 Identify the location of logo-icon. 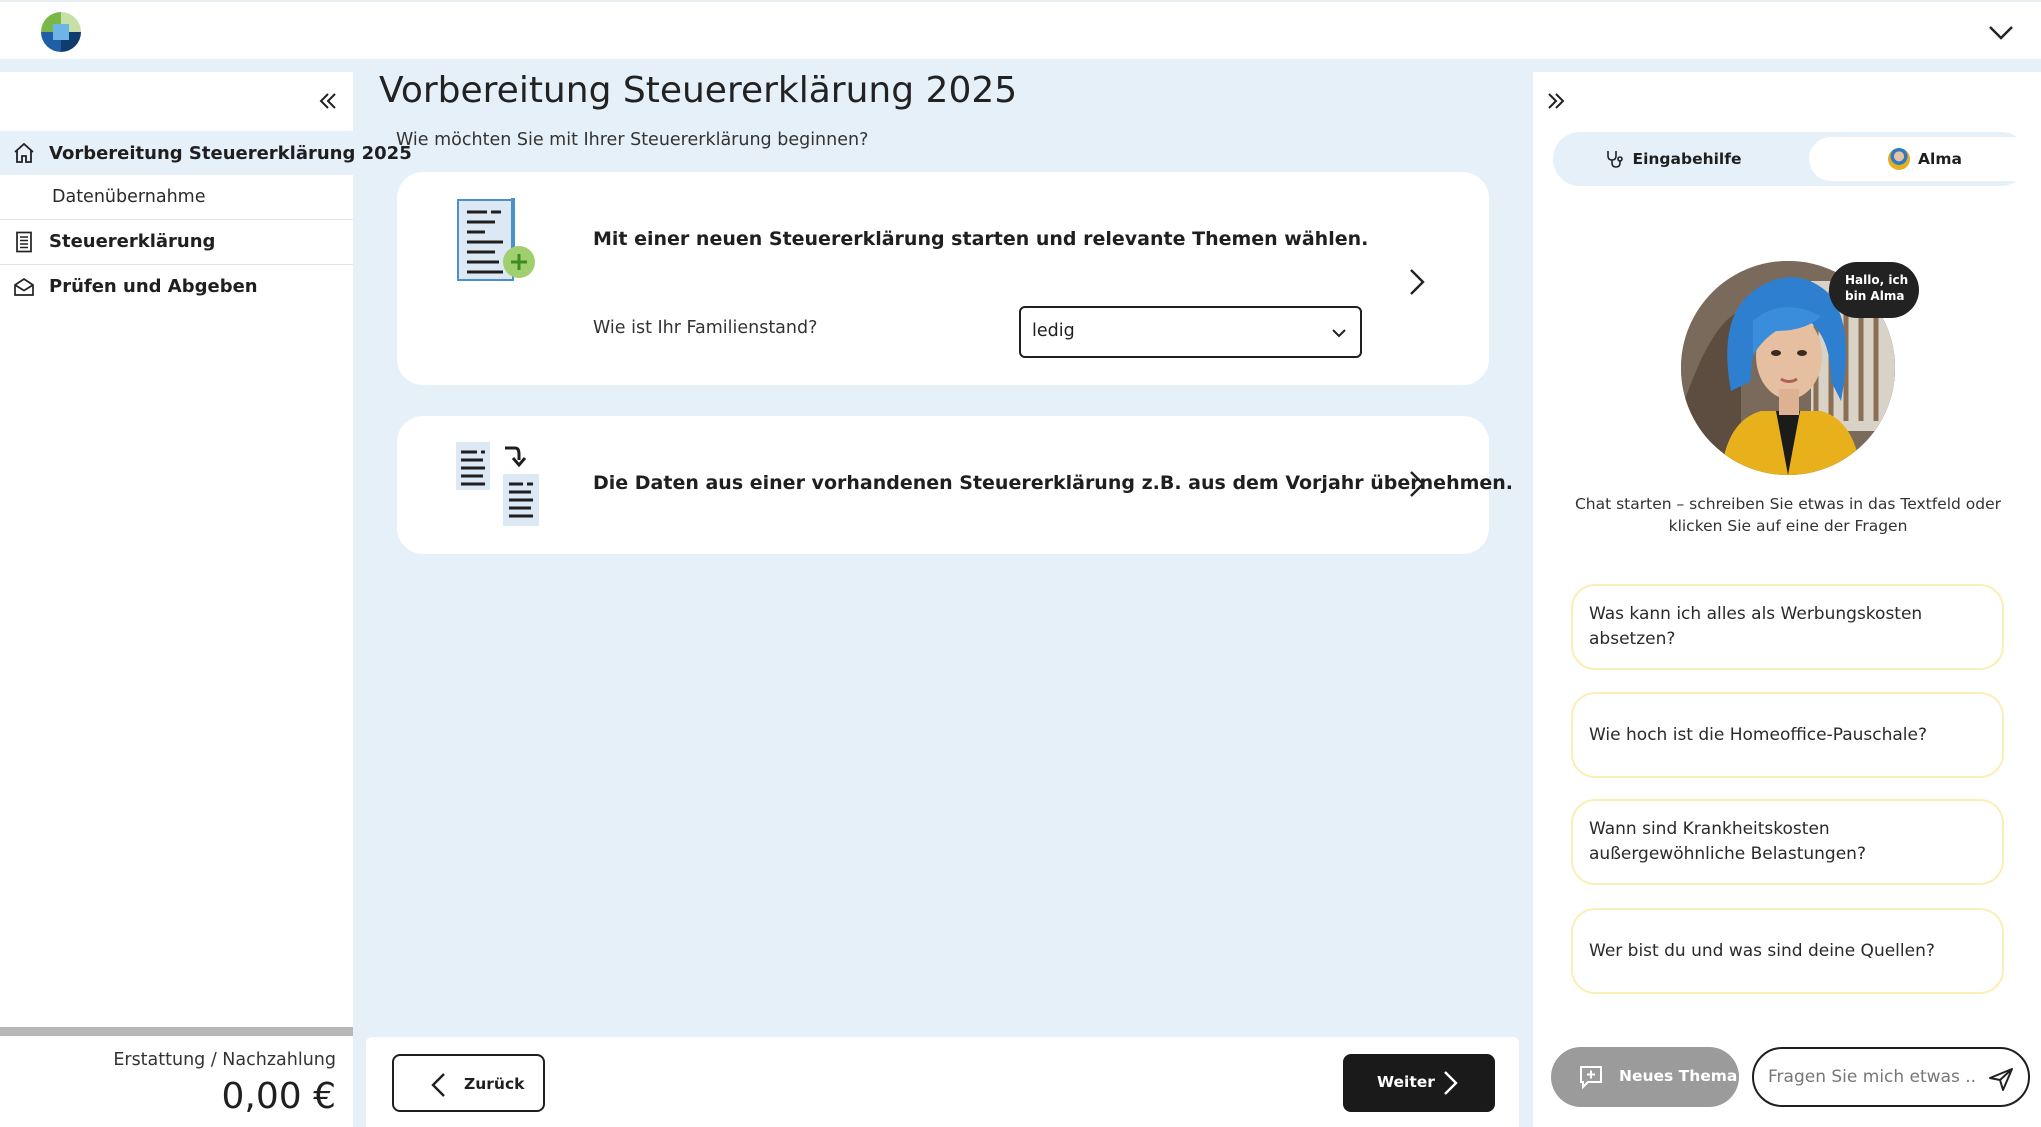
(61, 32).